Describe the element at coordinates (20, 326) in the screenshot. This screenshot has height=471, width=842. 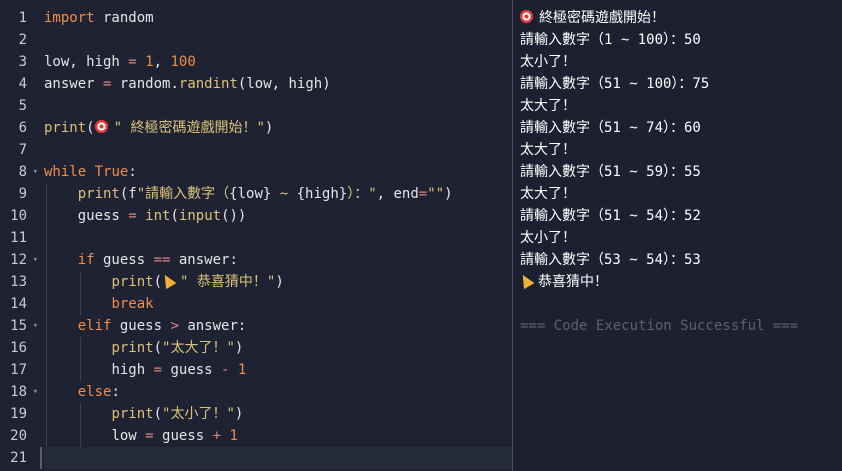
I see `line-number: 15 ▾` at that location.